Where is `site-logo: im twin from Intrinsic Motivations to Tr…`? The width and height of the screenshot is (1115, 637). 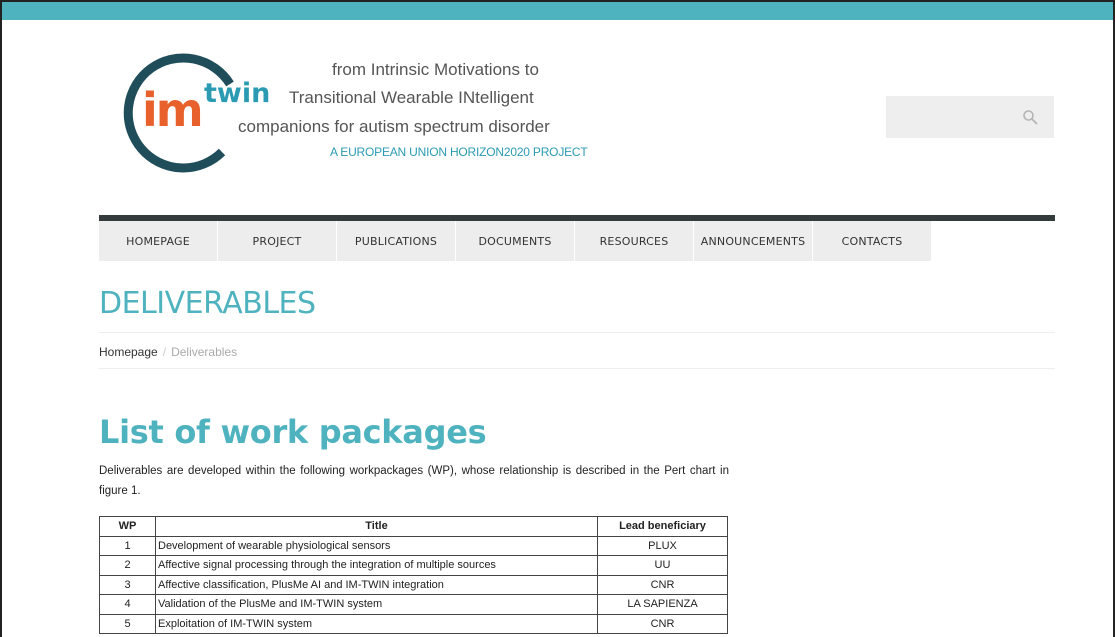
site-logo: im twin from Intrinsic Motivations to Tr… is located at coordinates (350, 114).